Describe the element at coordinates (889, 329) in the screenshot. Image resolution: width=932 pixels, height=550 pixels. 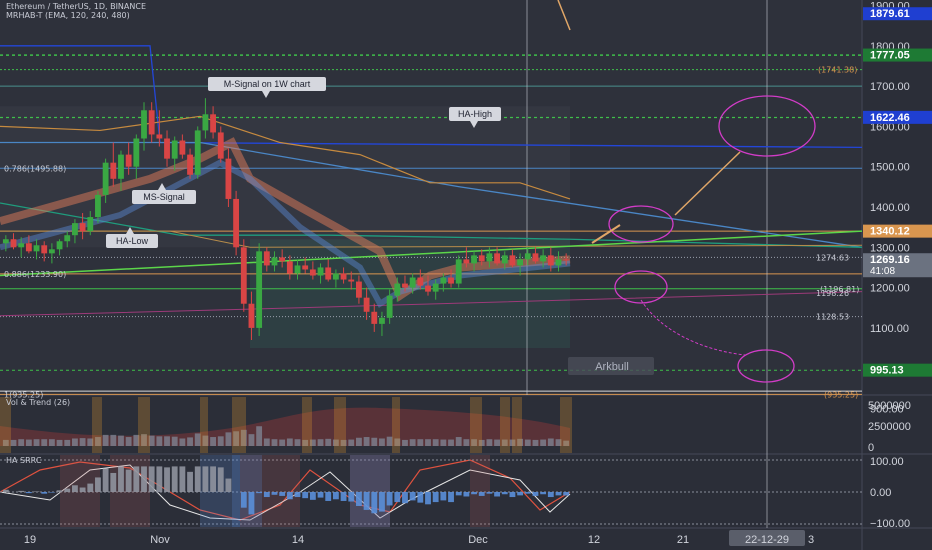
I see `price-tick-label: 1100.00` at that location.